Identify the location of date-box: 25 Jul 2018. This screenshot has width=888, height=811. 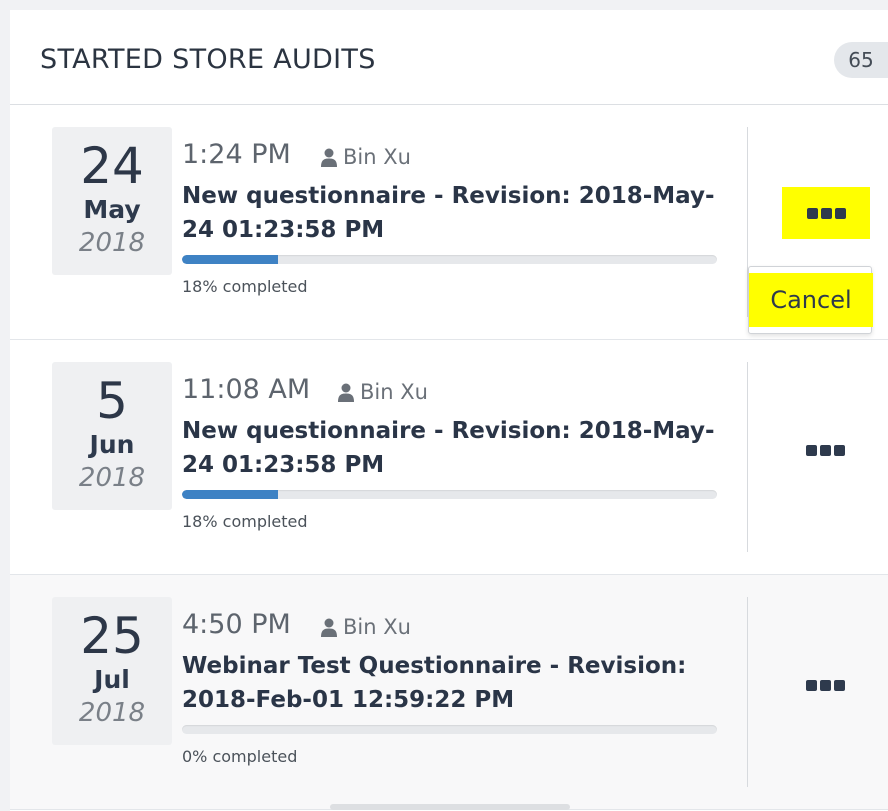
(112, 671).